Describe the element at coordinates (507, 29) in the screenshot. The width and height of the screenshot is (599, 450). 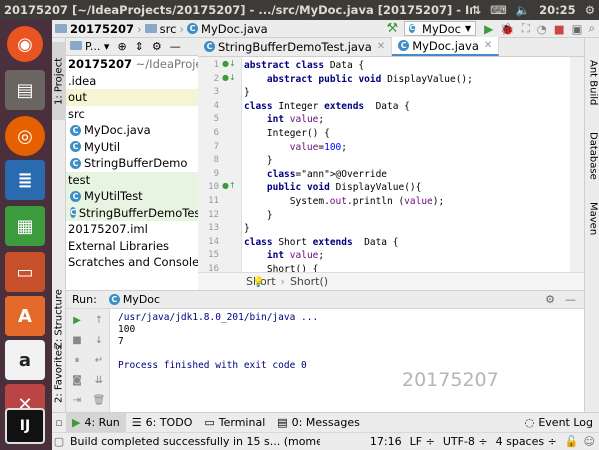
I see `debug-icon: 🐞` at that location.